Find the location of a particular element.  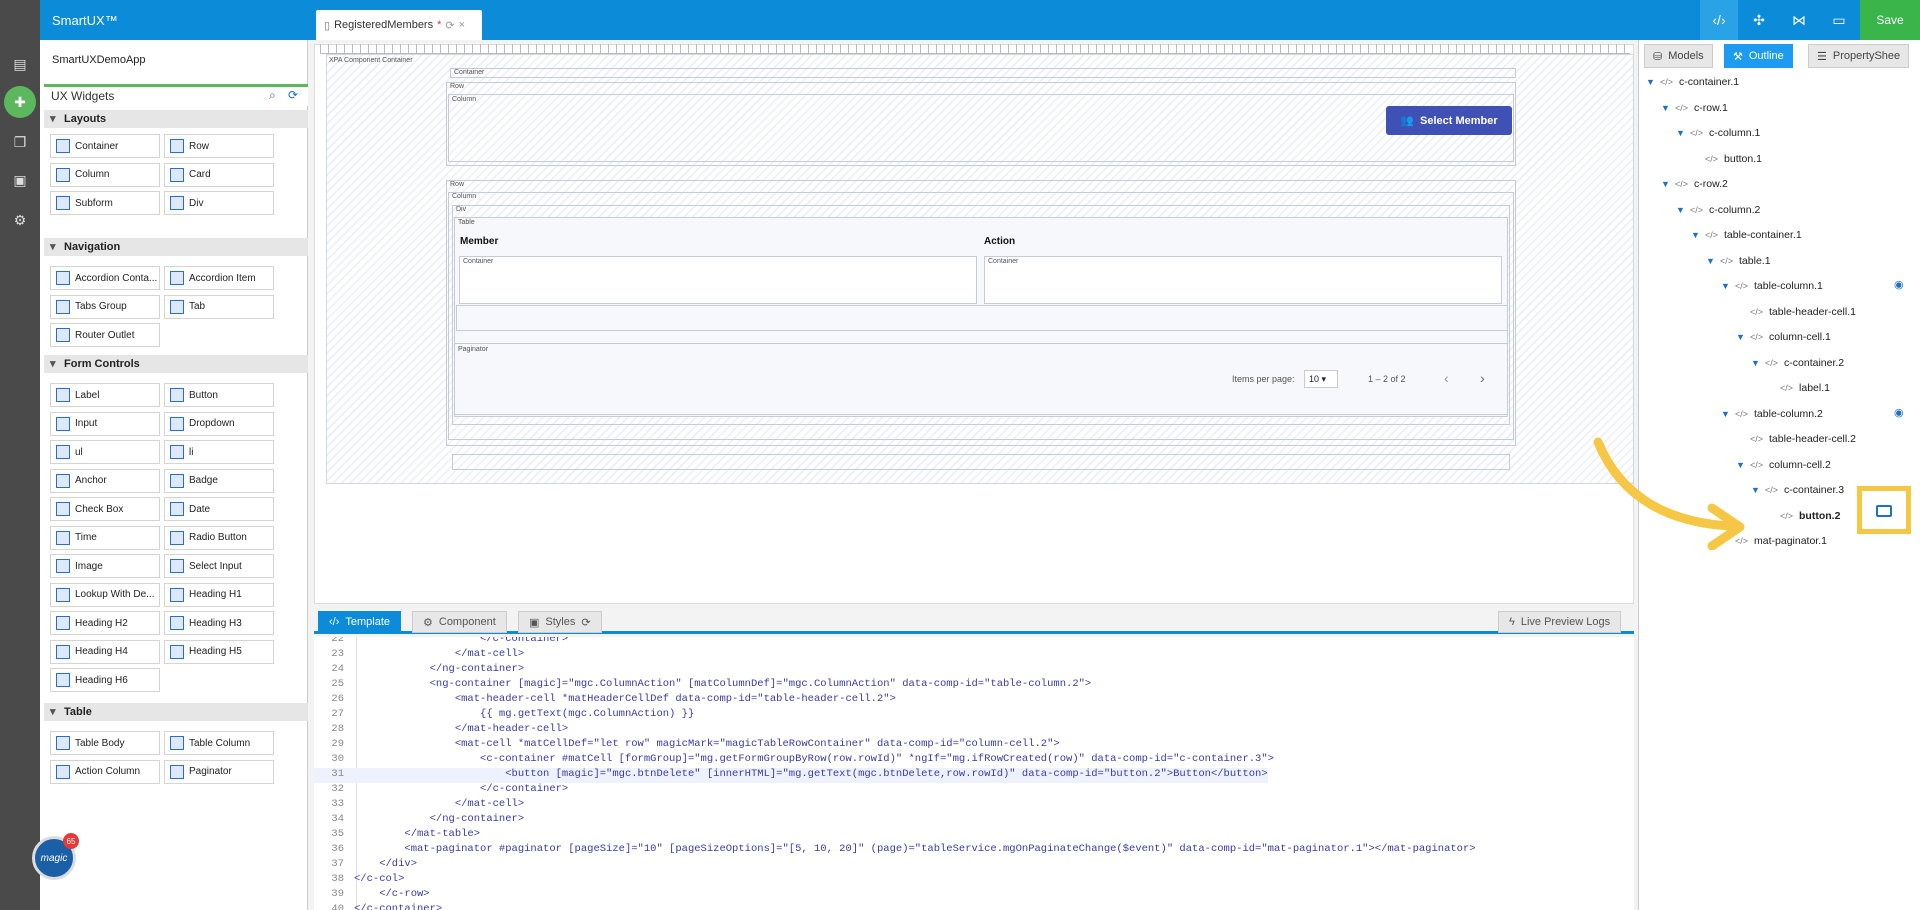

code-line: 24 </ng-container> is located at coordinates (419, 670).